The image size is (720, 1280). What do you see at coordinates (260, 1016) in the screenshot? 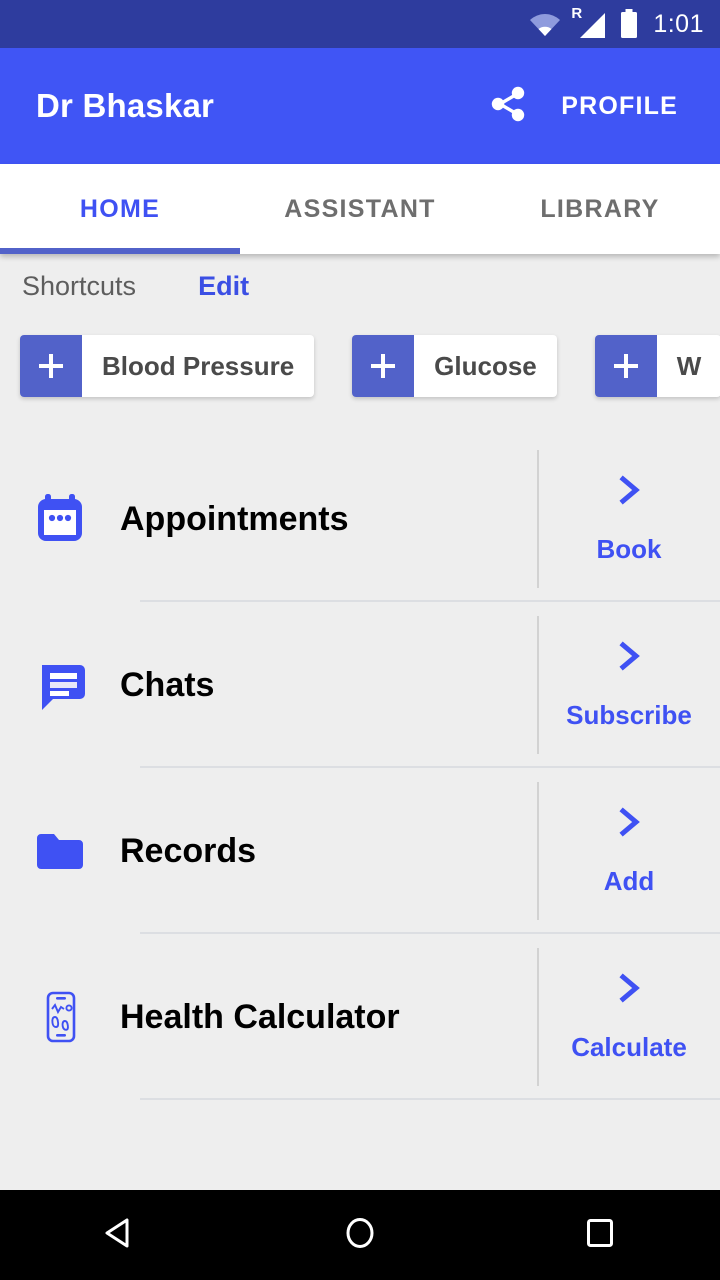
I see `list-item-title: Health Calculator` at bounding box center [260, 1016].